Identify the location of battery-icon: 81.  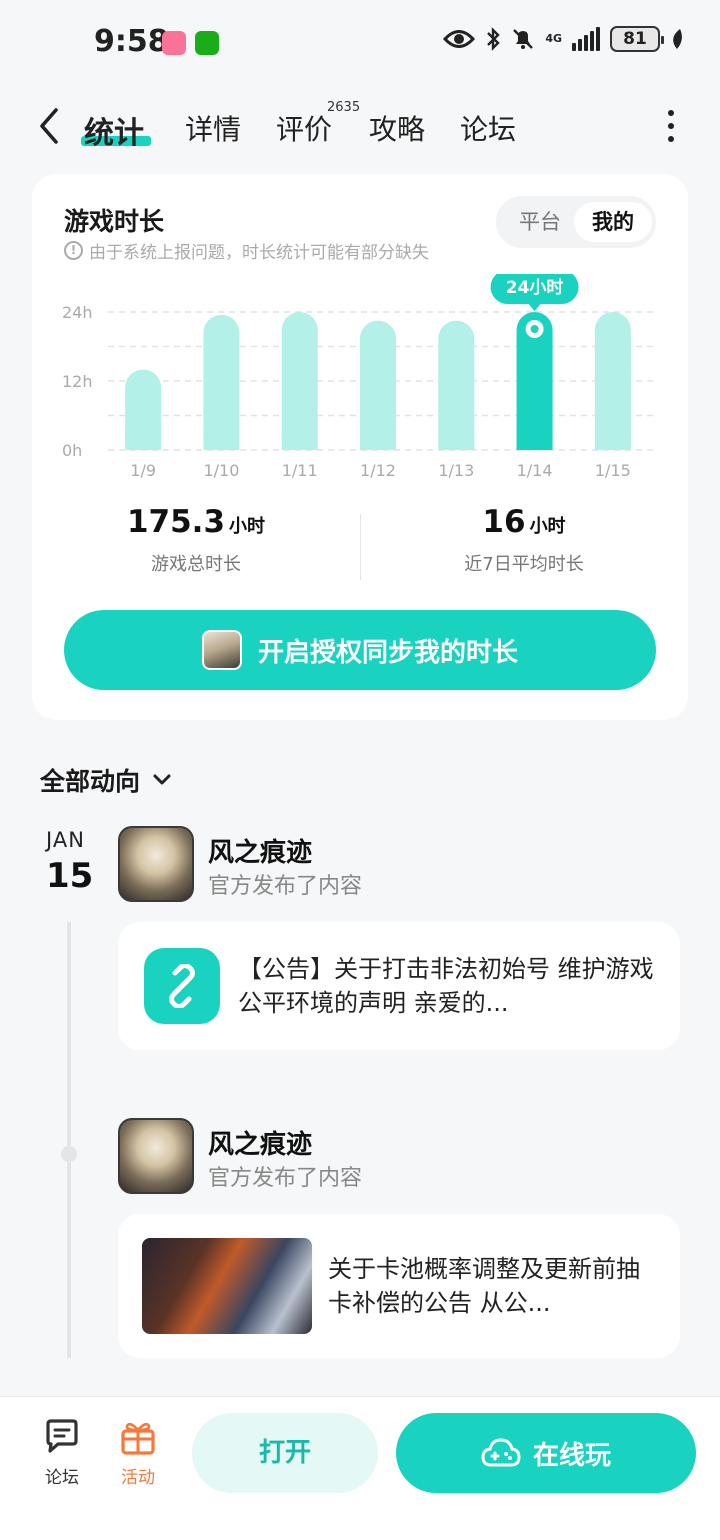
(637, 39).